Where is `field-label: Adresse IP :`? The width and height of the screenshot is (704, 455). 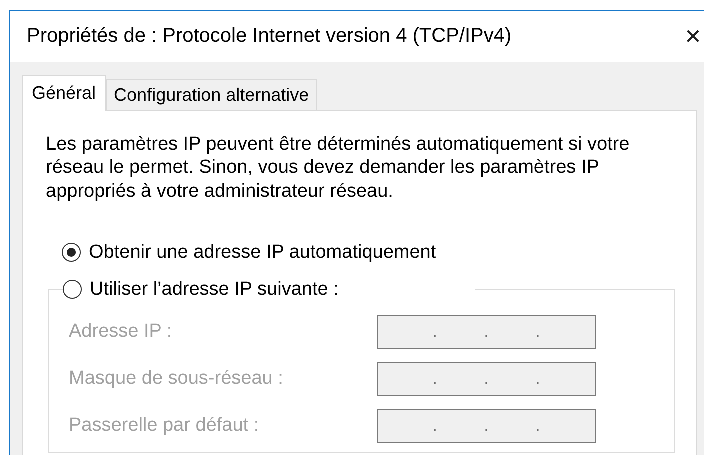 field-label: Adresse IP : is located at coordinates (121, 331).